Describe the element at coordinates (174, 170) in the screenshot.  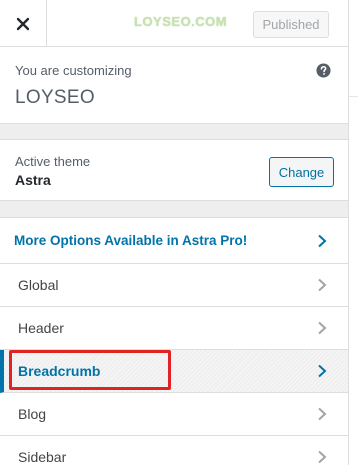
I see `active-theme-section: Active theme Astra Change` at that location.